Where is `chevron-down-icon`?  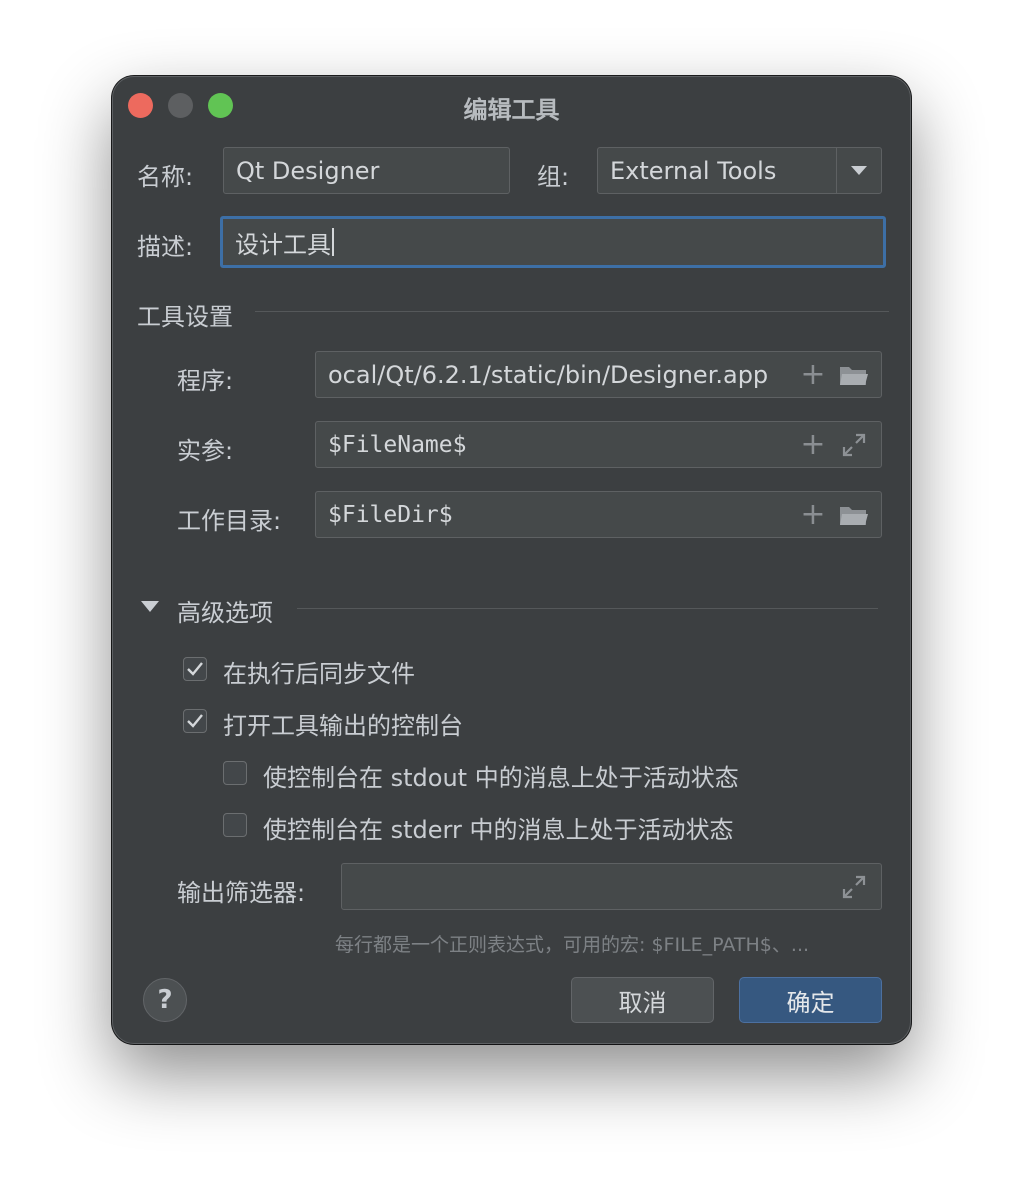
chevron-down-icon is located at coordinates (859, 170).